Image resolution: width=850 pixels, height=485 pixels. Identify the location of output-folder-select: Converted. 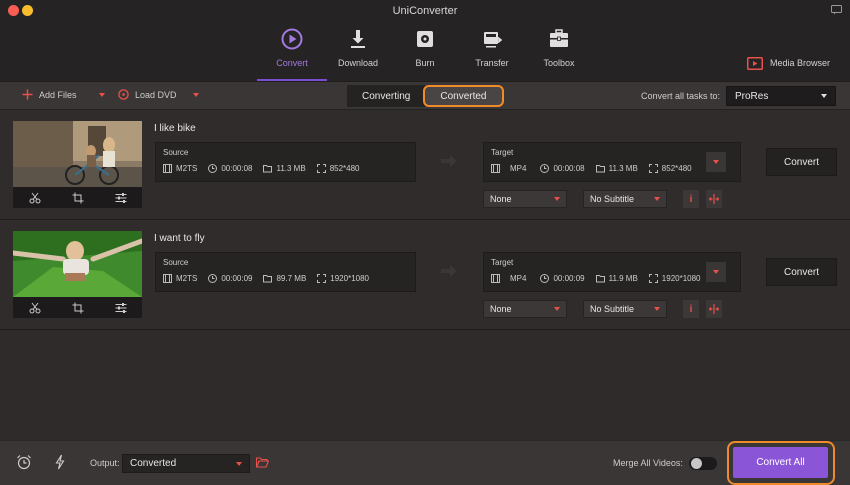
(186, 463).